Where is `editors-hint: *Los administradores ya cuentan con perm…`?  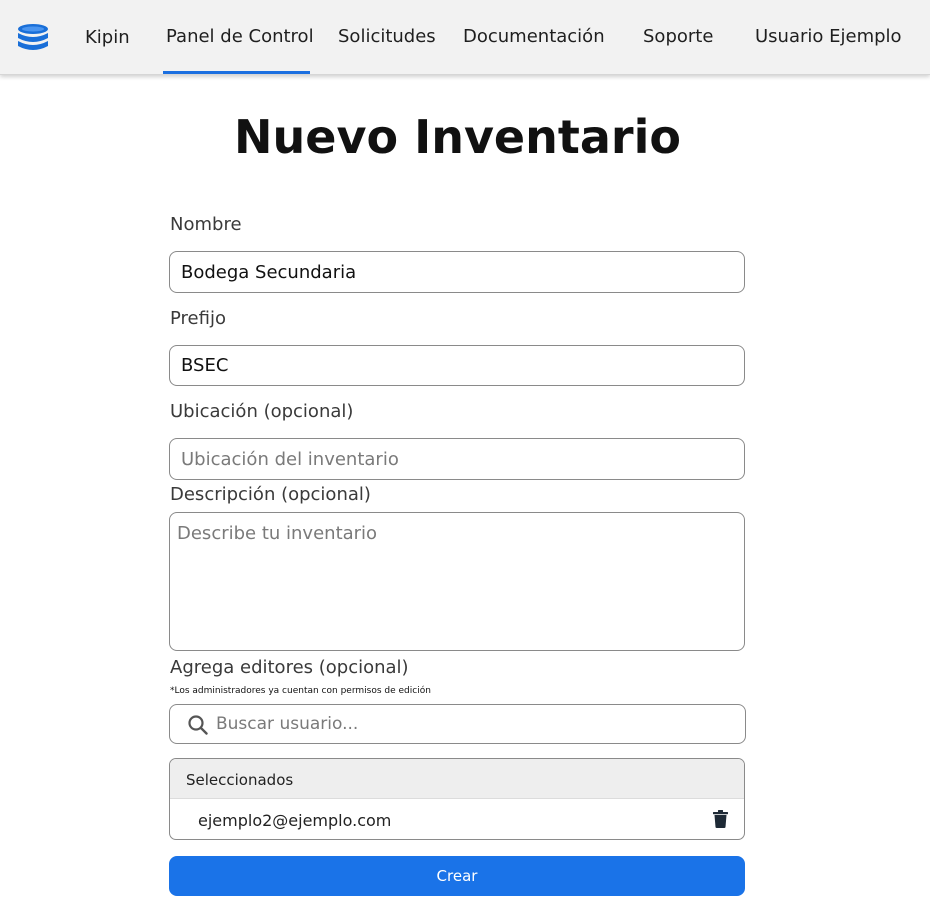
editors-hint: *Los administradores ya cuentan con perm… is located at coordinates (300, 691).